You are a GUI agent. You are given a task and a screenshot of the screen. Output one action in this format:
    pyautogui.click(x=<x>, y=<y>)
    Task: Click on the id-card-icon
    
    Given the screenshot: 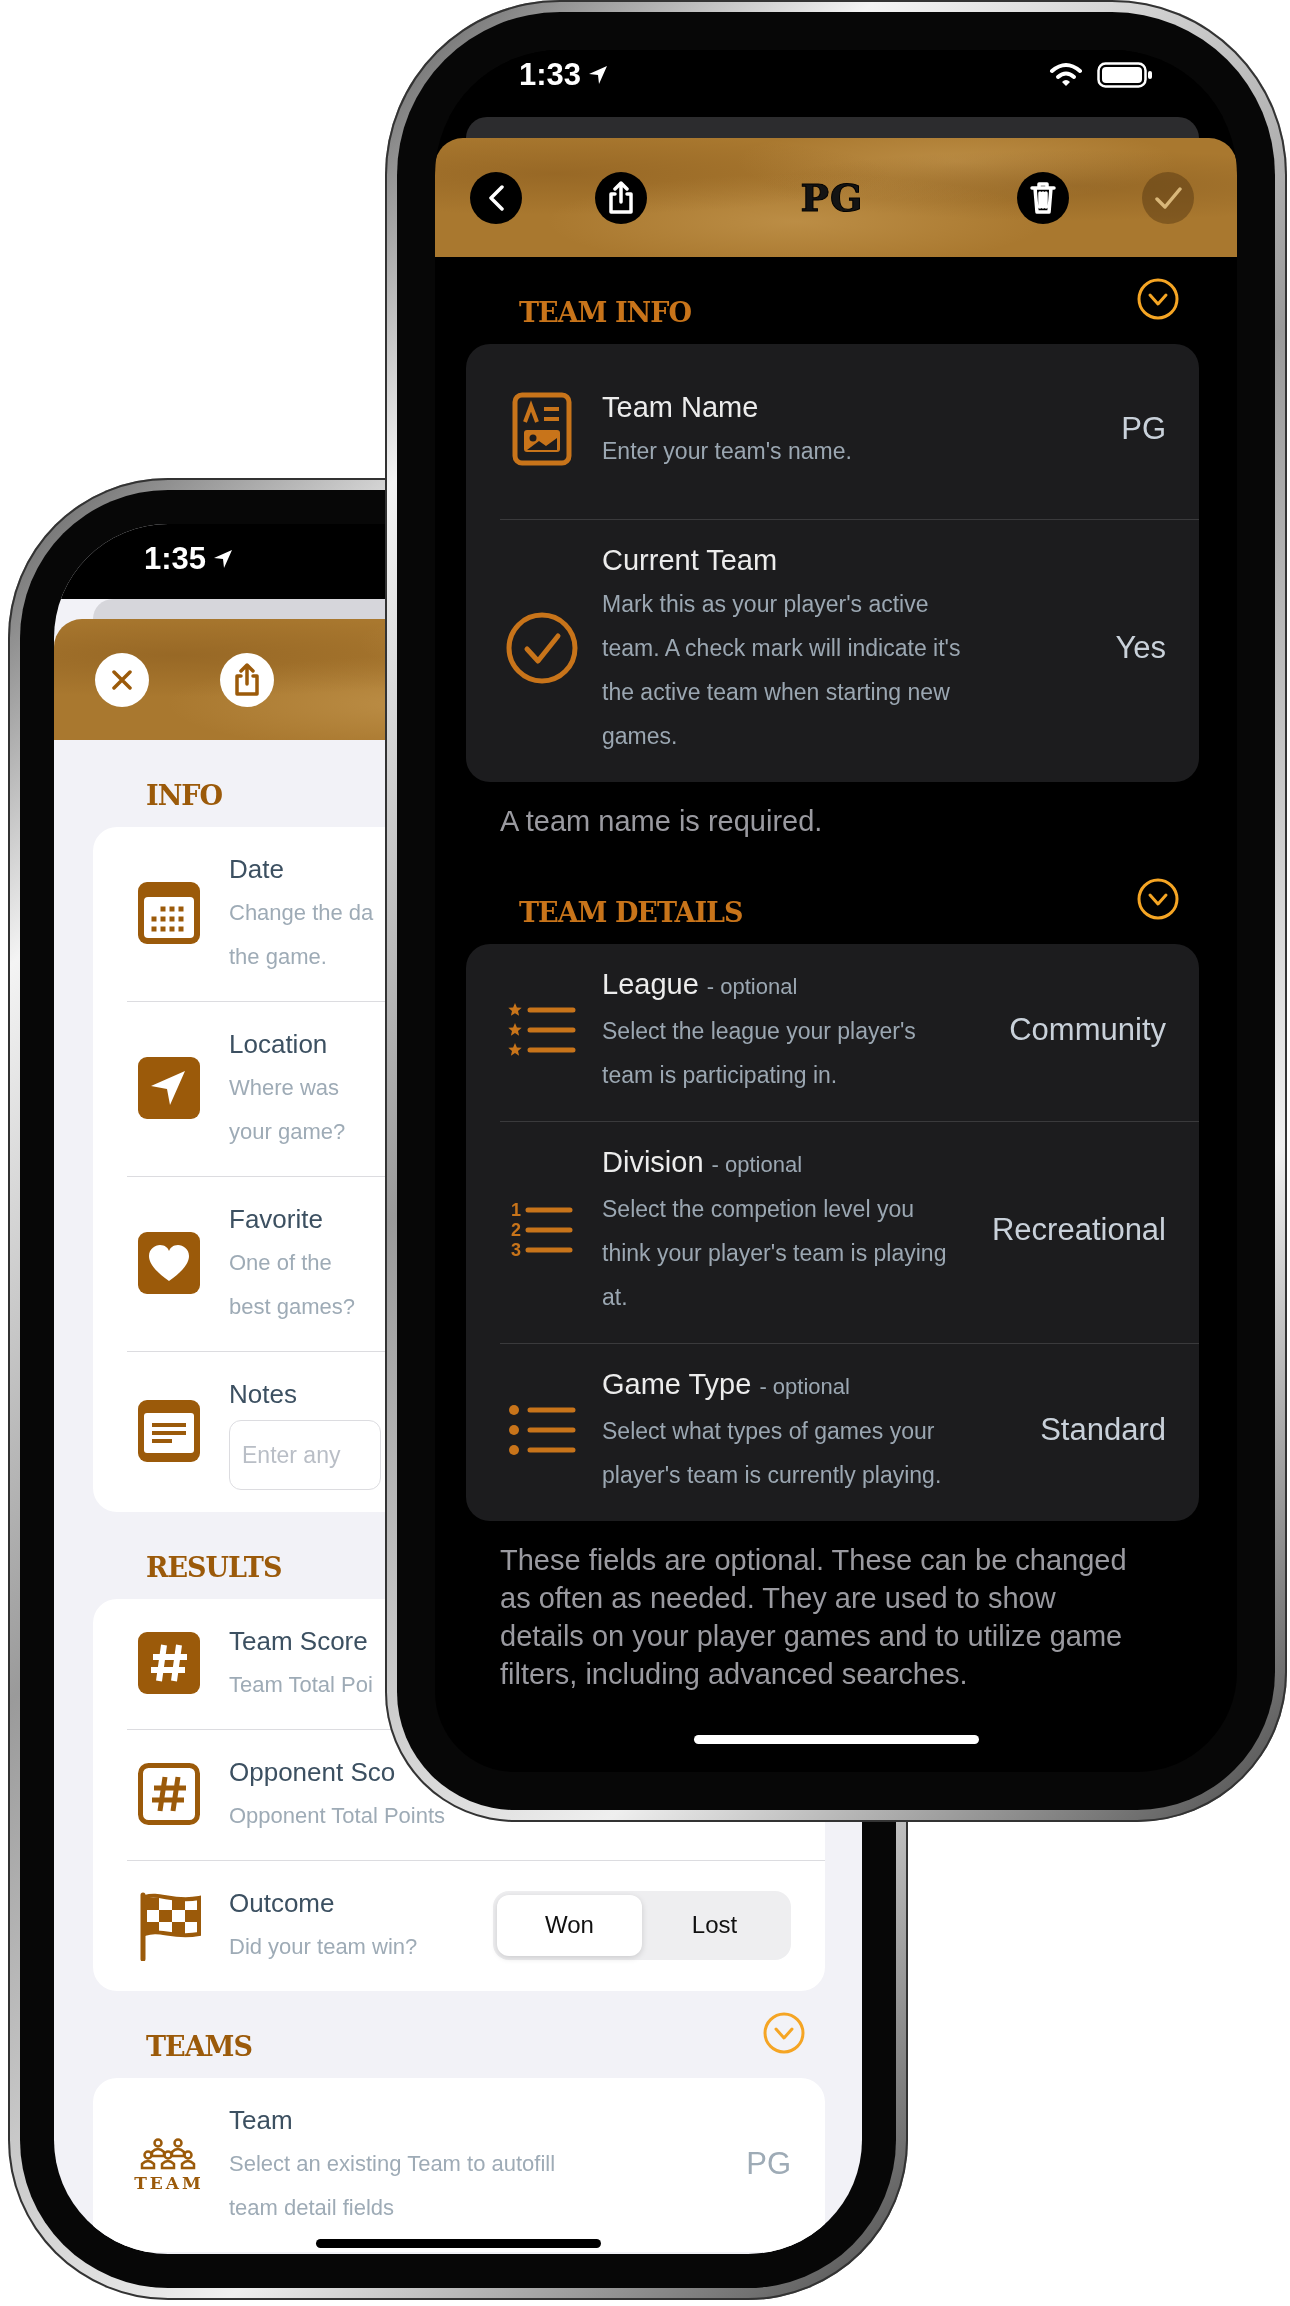 What is the action you would take?
    pyautogui.click(x=542, y=428)
    